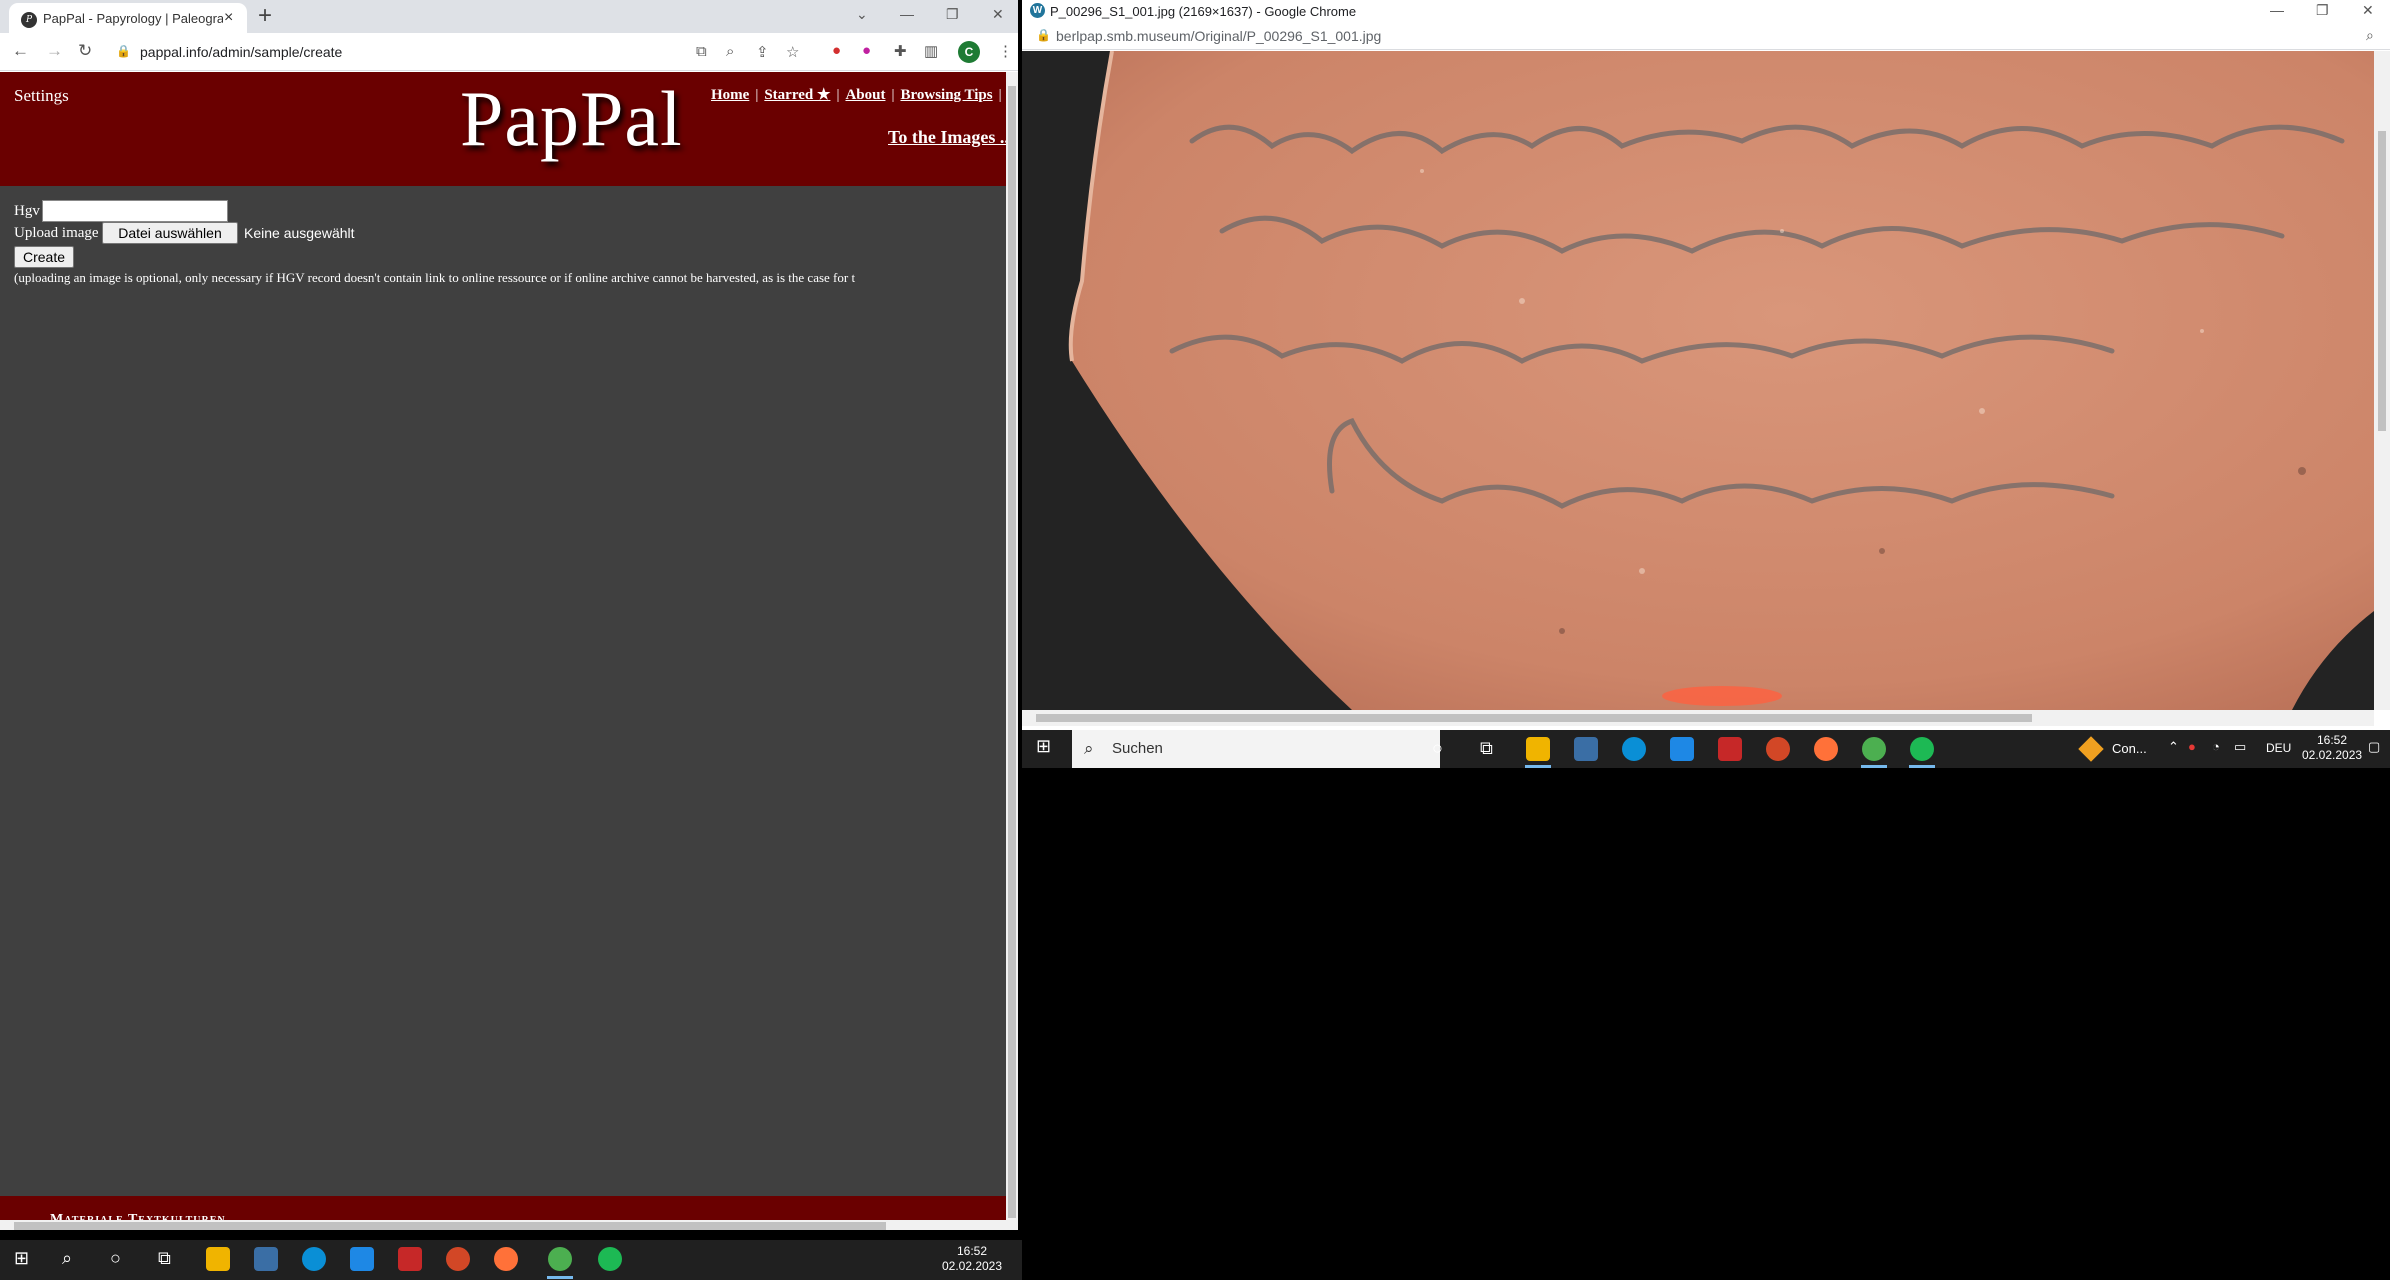 This screenshot has width=2390, height=1280. What do you see at coordinates (2173, 747) in the screenshot?
I see `chevron-up-icon: ⌃` at bounding box center [2173, 747].